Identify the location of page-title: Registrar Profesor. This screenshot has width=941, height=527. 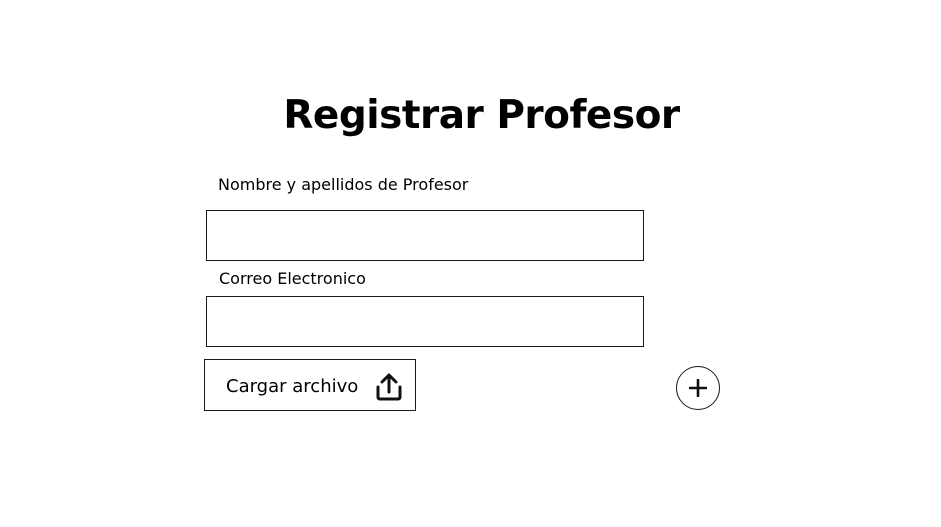
(481, 115).